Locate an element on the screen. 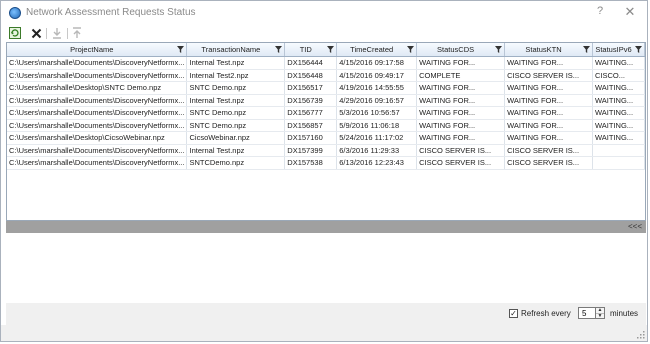  close-button: ✕ is located at coordinates (630, 11).